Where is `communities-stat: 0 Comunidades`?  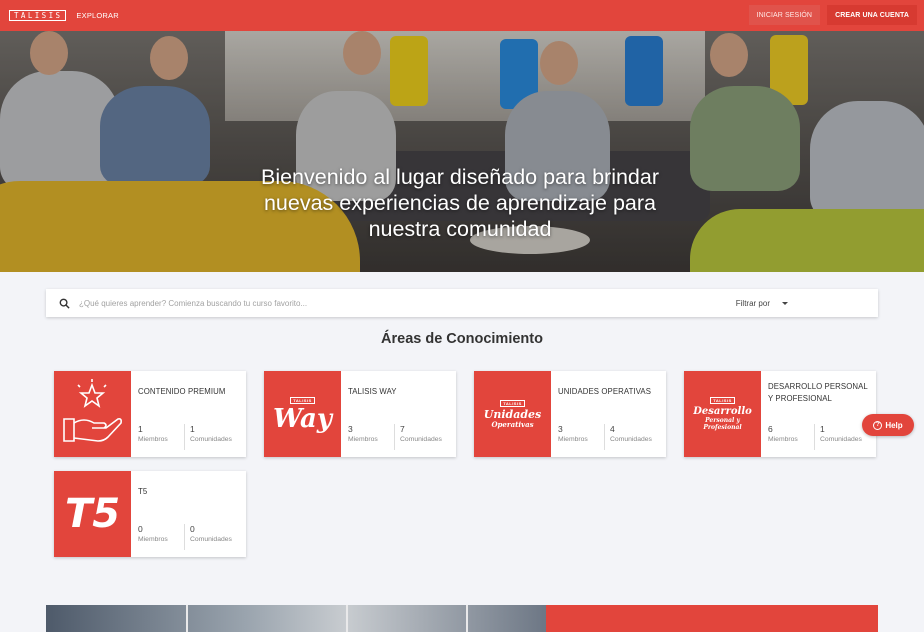 communities-stat: 0 Comunidades is located at coordinates (208, 537).